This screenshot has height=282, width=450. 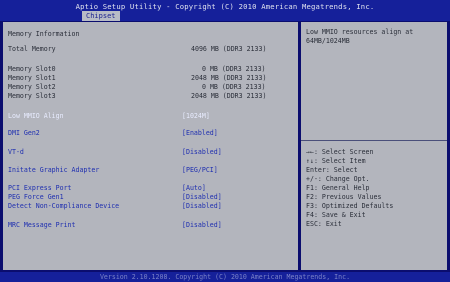 What do you see at coordinates (64, 206) in the screenshot?
I see `option-label: Detect Non-Compliance Device` at bounding box center [64, 206].